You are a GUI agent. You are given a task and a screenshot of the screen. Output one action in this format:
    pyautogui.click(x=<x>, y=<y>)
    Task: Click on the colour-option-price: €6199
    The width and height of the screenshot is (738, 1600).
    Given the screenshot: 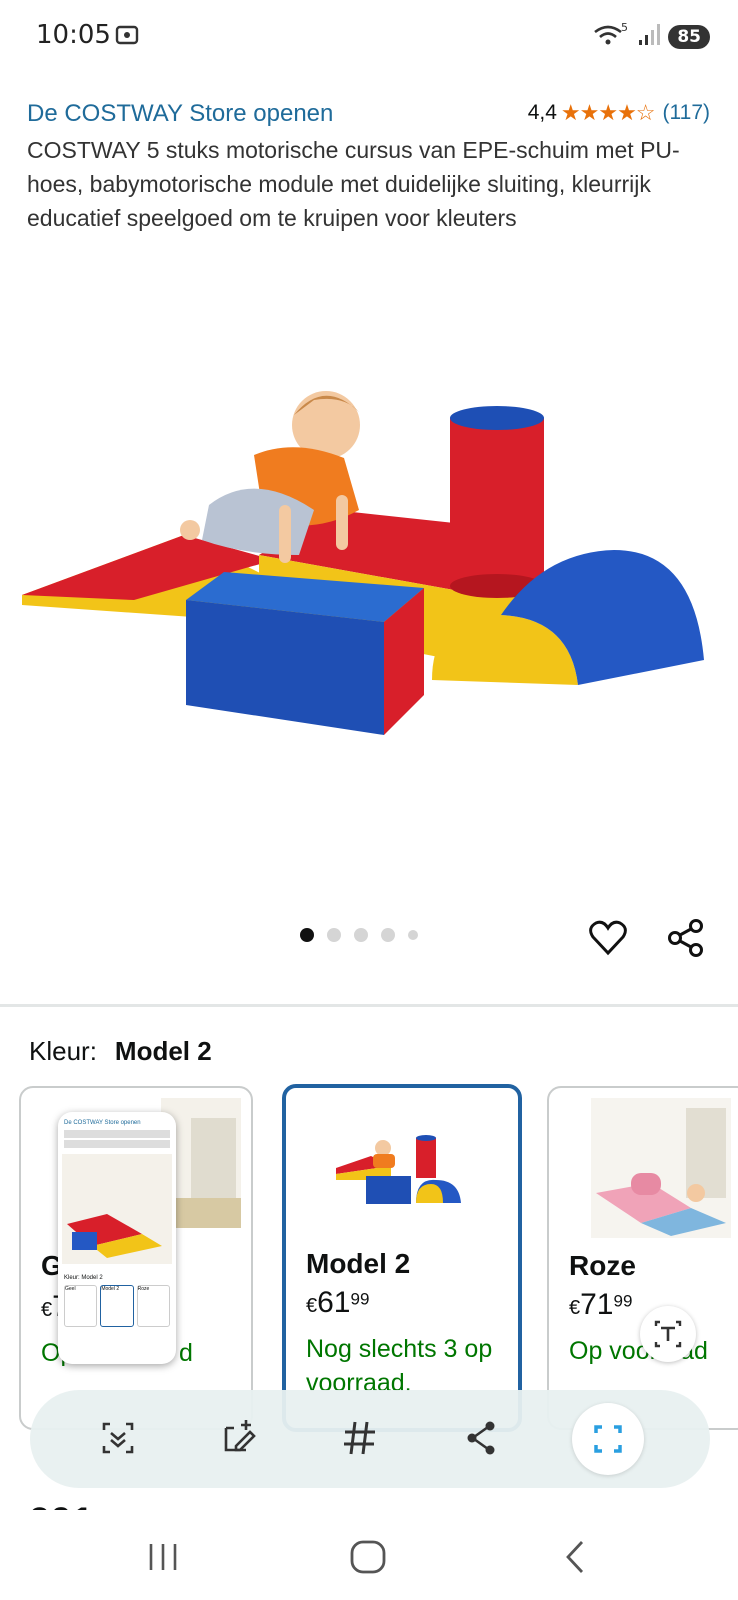 What is the action you would take?
    pyautogui.click(x=338, y=1302)
    